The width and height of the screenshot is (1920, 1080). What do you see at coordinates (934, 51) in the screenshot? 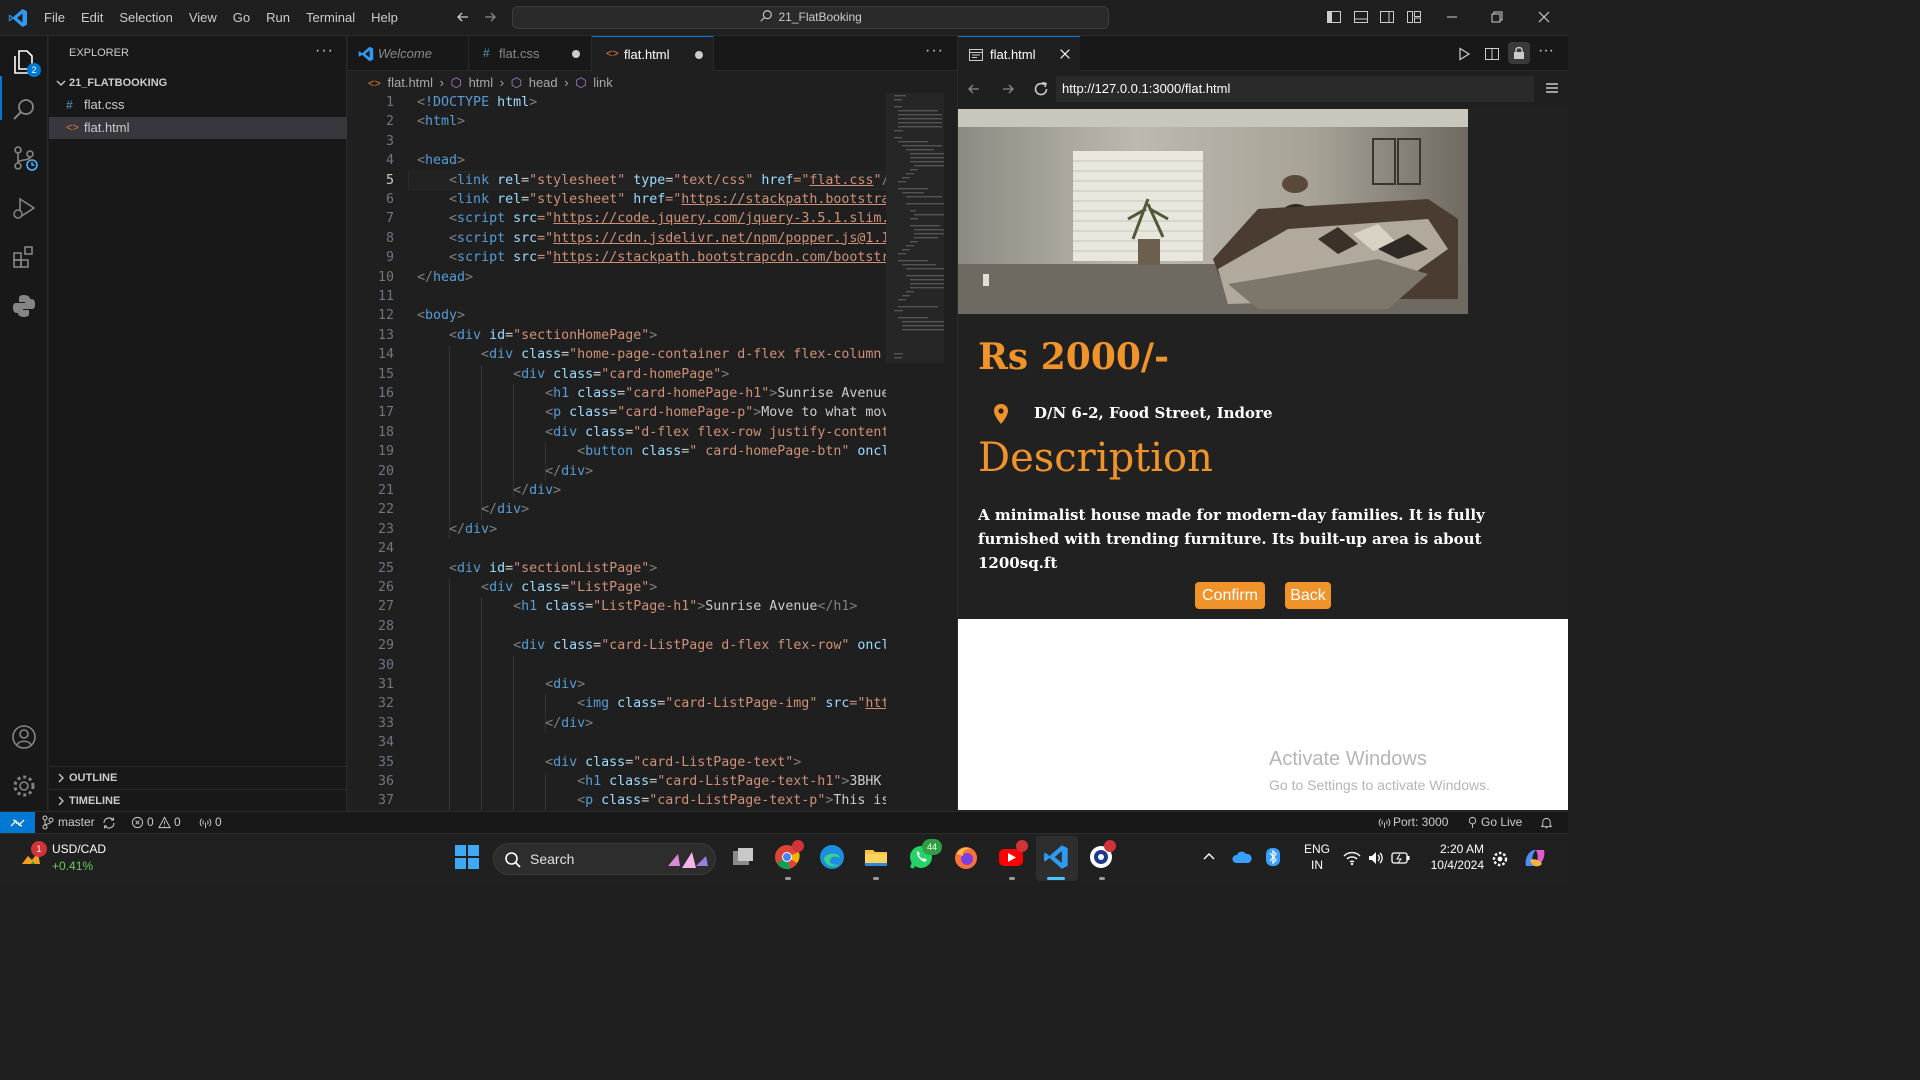
I see `editor-more-actions-icon: ···` at bounding box center [934, 51].